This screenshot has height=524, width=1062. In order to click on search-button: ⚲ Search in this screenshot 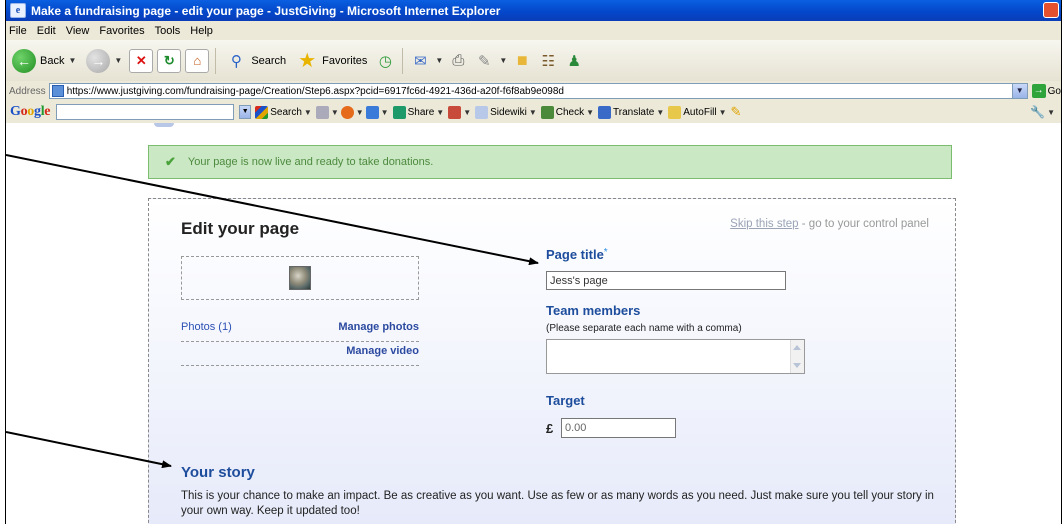, I will do `click(255, 61)`.